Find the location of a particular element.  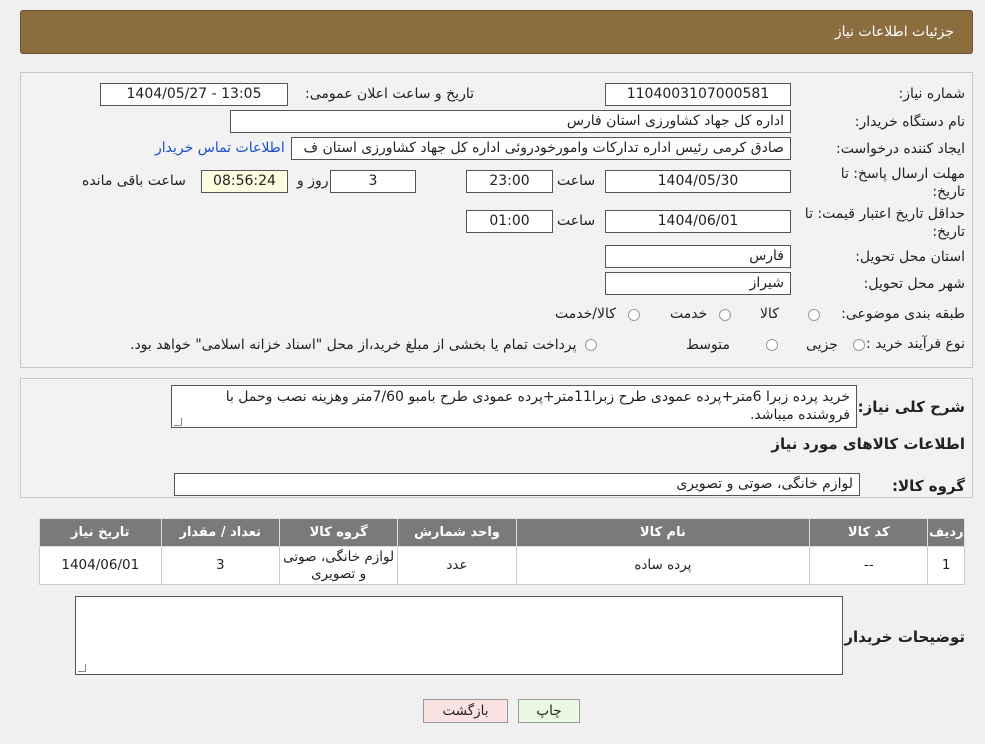

deadline-time-field: 23:00 is located at coordinates (509, 181).